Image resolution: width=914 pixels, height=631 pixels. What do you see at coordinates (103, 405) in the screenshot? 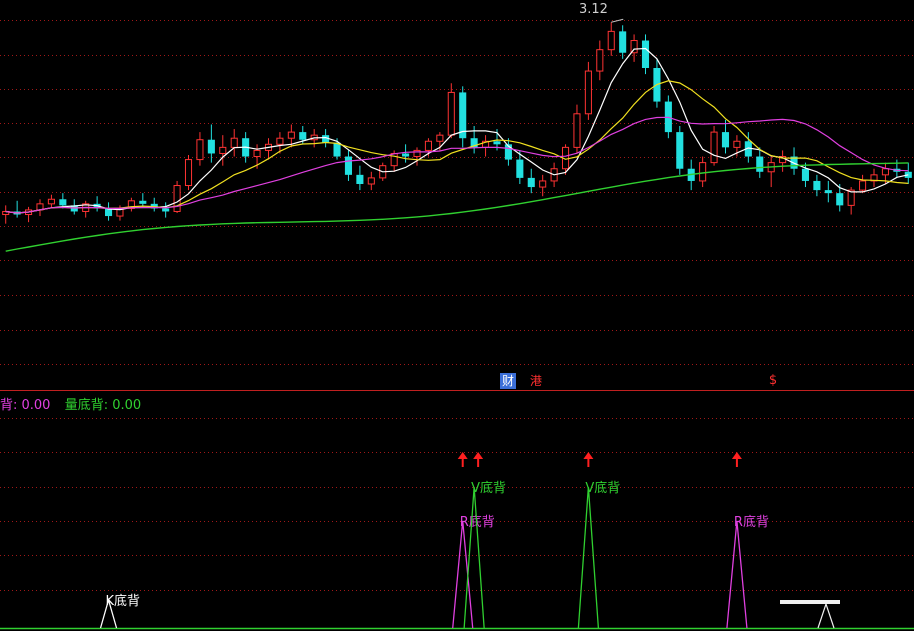
I see `legend-volume-divergence: 量底背: 0.00` at bounding box center [103, 405].